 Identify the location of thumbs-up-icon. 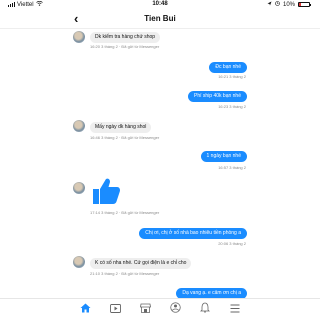
(106, 193).